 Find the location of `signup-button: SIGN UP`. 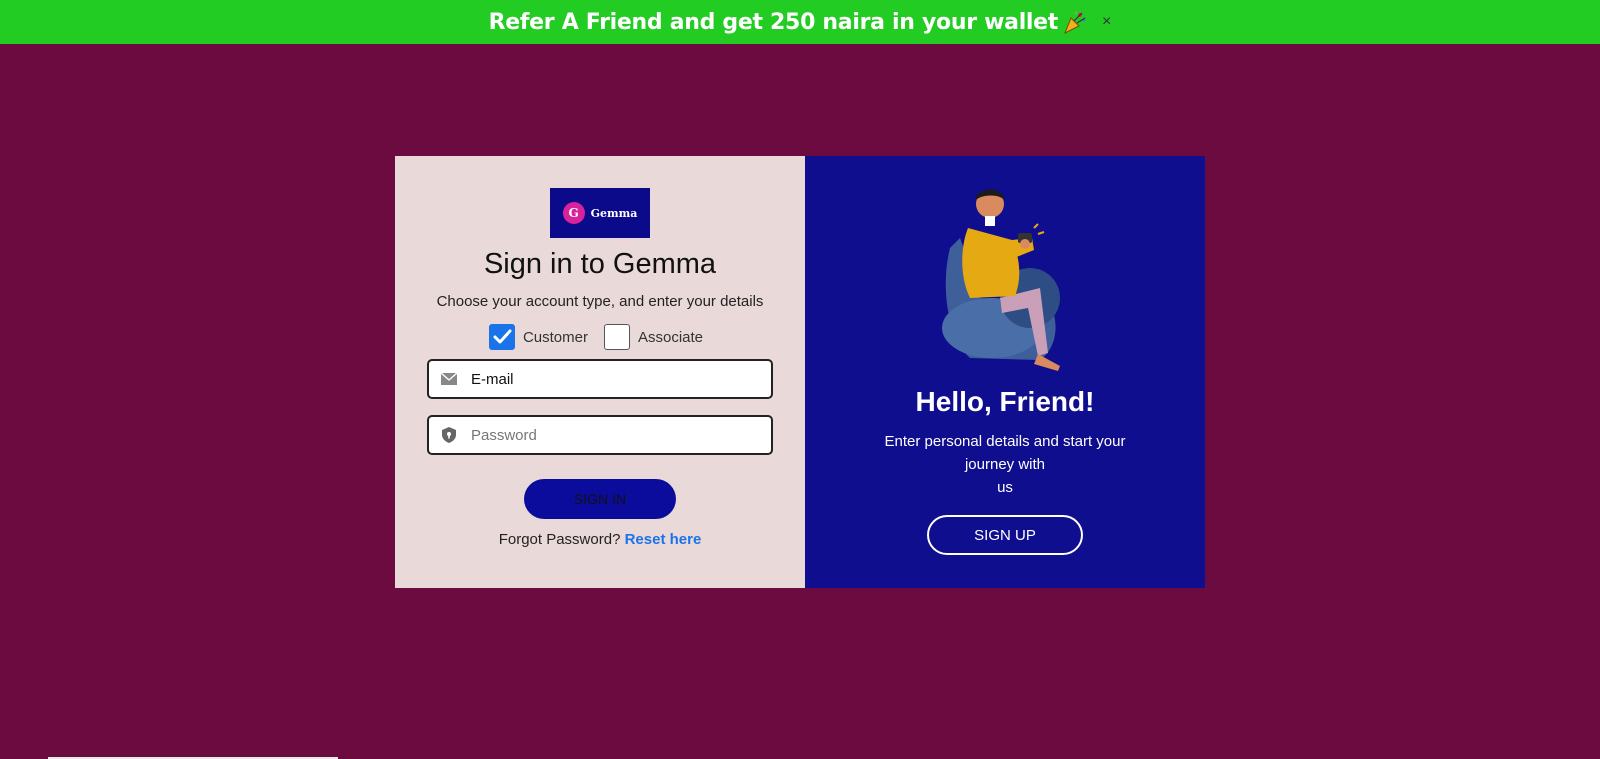

signup-button: SIGN UP is located at coordinates (1005, 535).